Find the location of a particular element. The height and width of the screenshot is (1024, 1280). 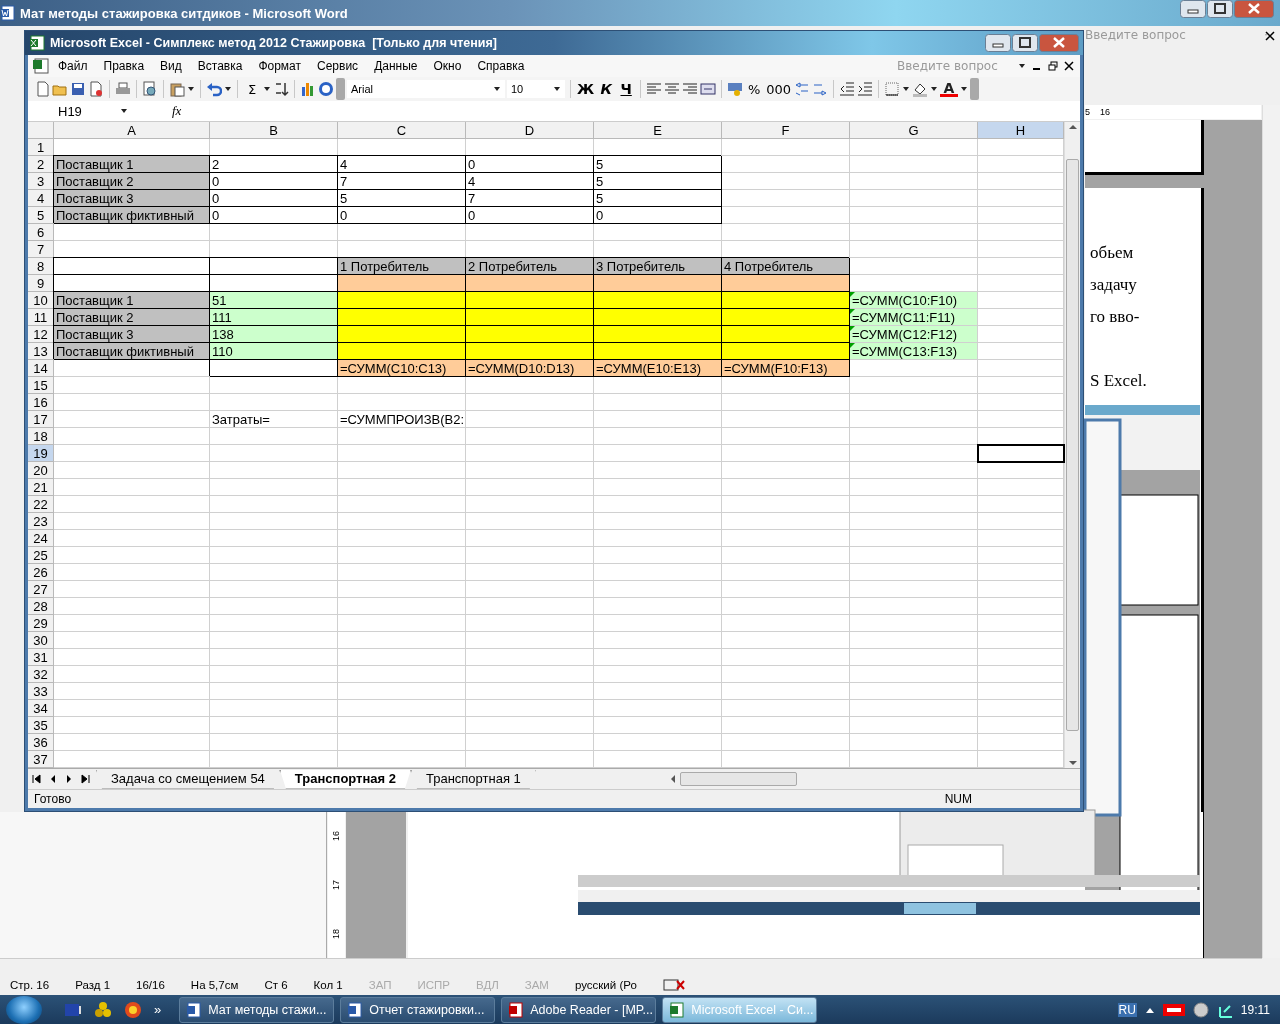

menu-item: Формат is located at coordinates (280, 66).